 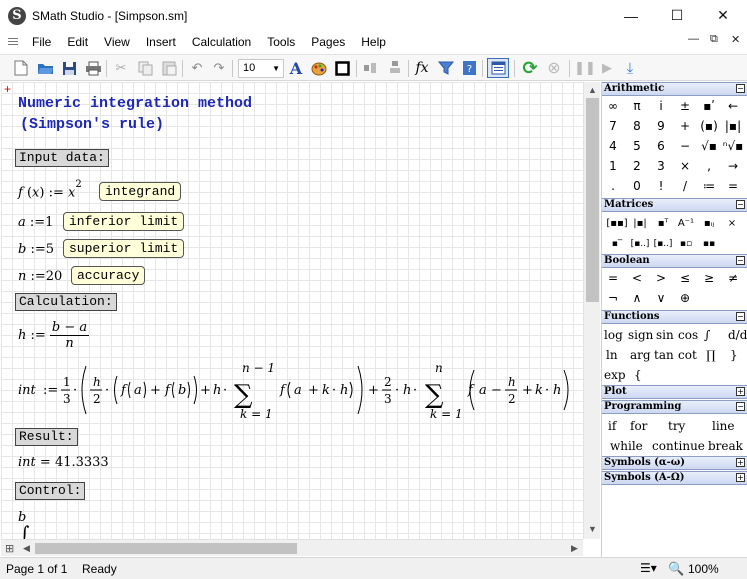 I want to click on label-calculation: Calculation:, so click(x=66, y=302).